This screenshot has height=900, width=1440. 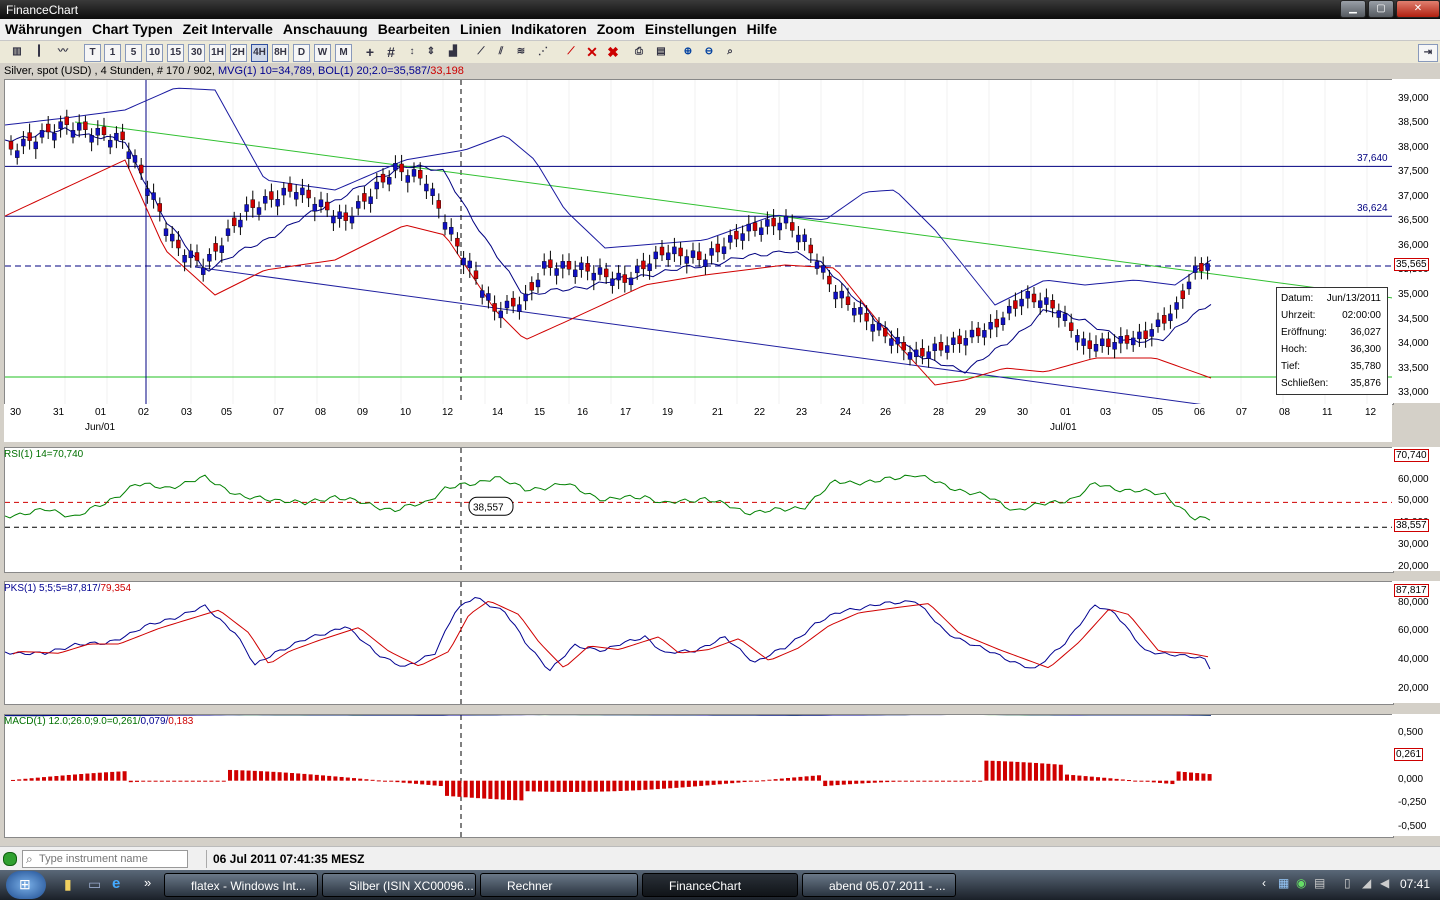 I want to click on menu-indikatoren: Indikatoren, so click(x=548, y=29).